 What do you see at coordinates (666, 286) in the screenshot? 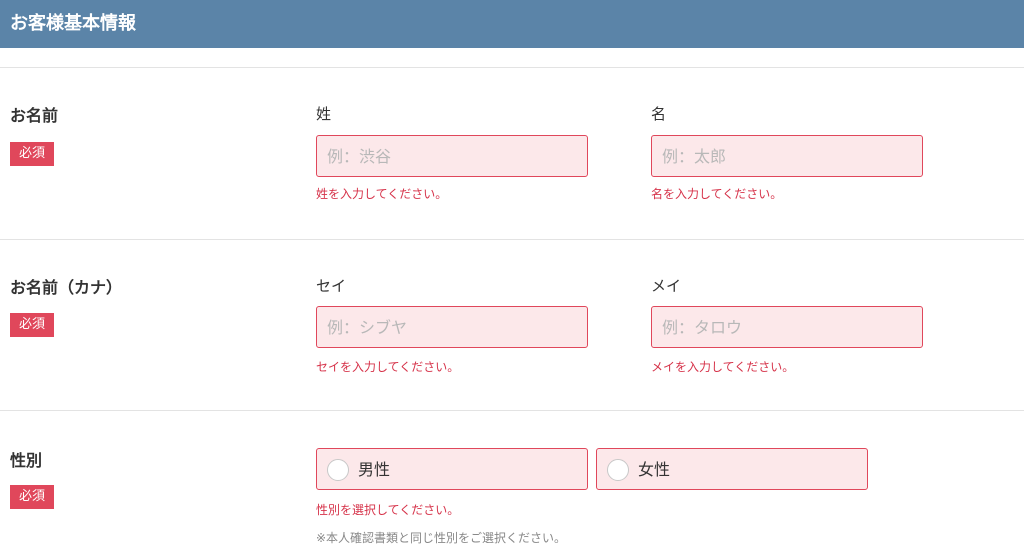
I see `first-kana-label: メイ` at bounding box center [666, 286].